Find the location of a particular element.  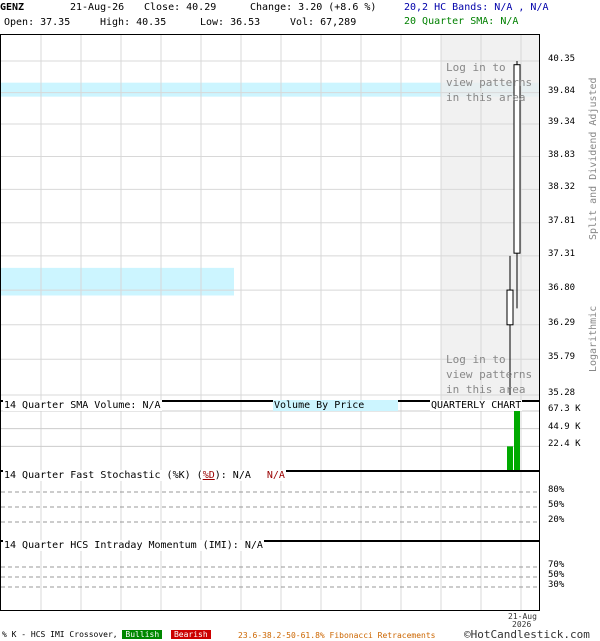

low-value: Low: 36.53 is located at coordinates (230, 22).